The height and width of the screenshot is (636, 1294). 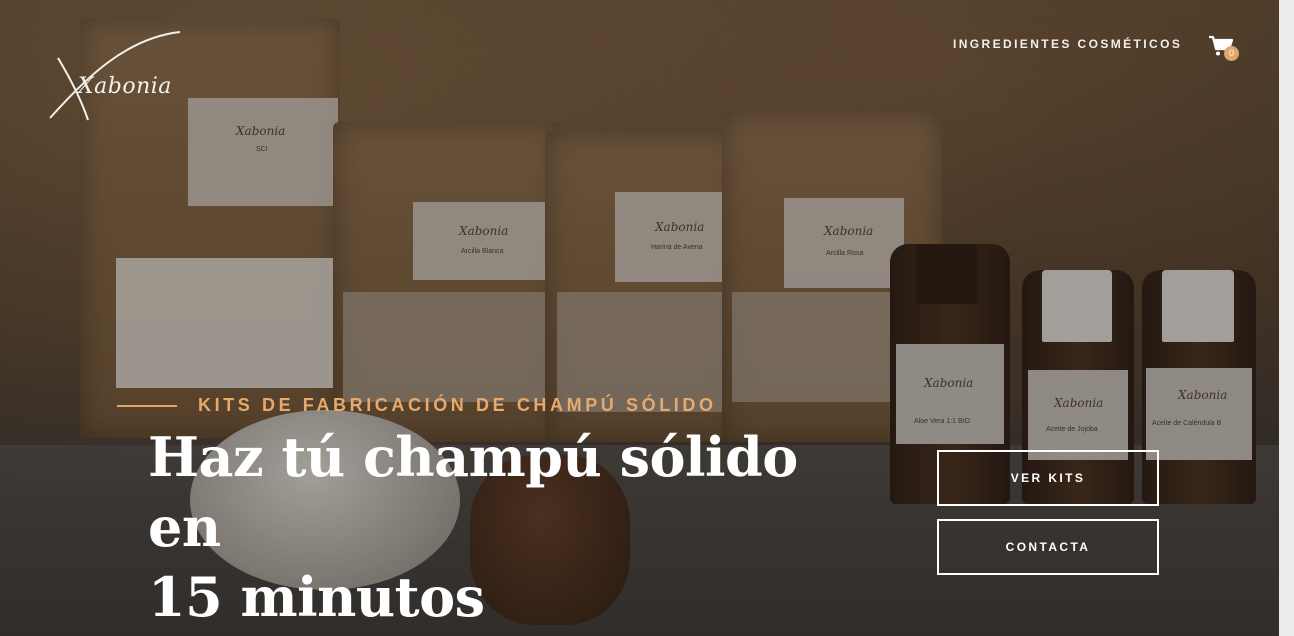 What do you see at coordinates (1048, 547) in the screenshot?
I see `contact-button: CONTACTA` at bounding box center [1048, 547].